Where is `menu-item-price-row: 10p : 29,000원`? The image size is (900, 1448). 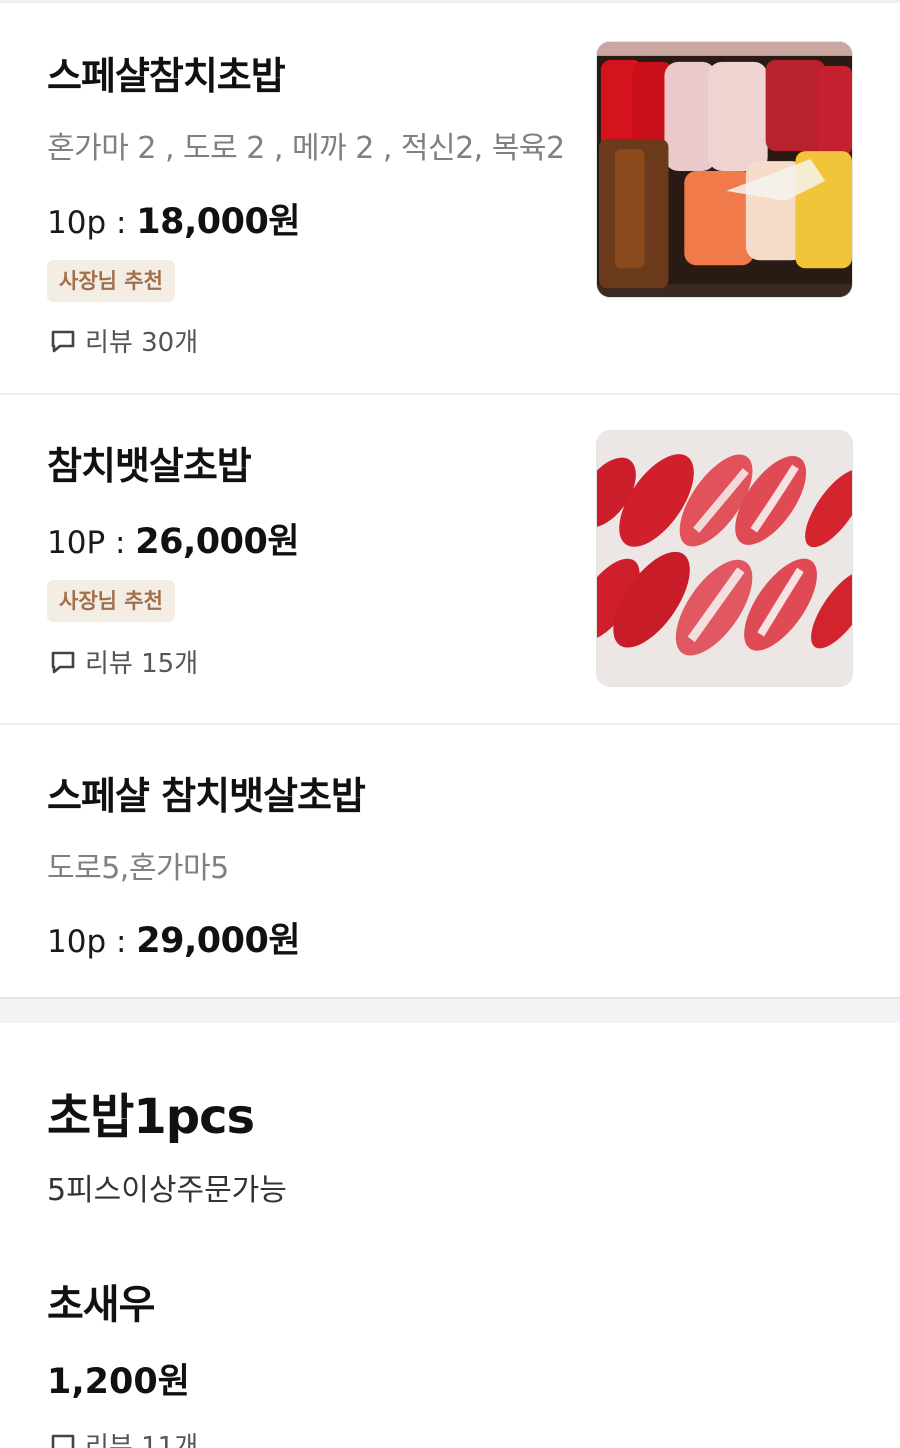 menu-item-price-row: 10p : 29,000원 is located at coordinates (174, 937).